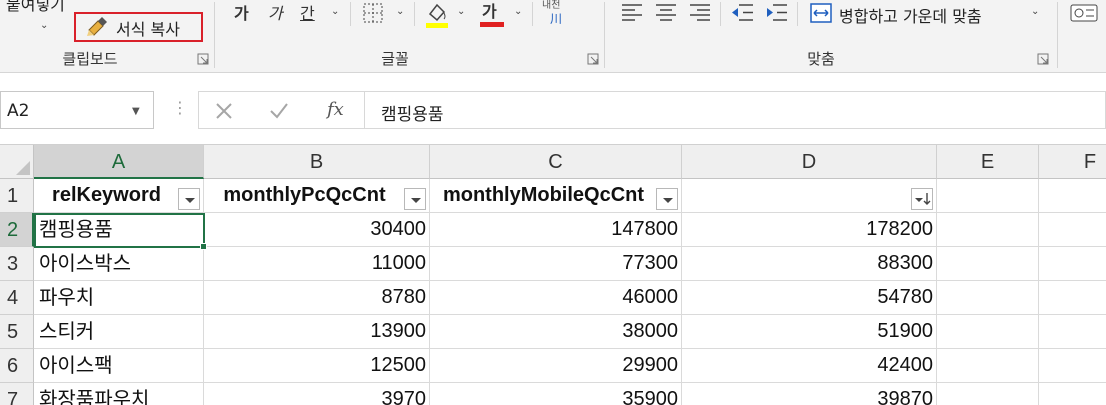 Image resolution: width=1106 pixels, height=405 pixels. Describe the element at coordinates (17, 394) in the screenshot. I see `row-header-7: 7` at that location.